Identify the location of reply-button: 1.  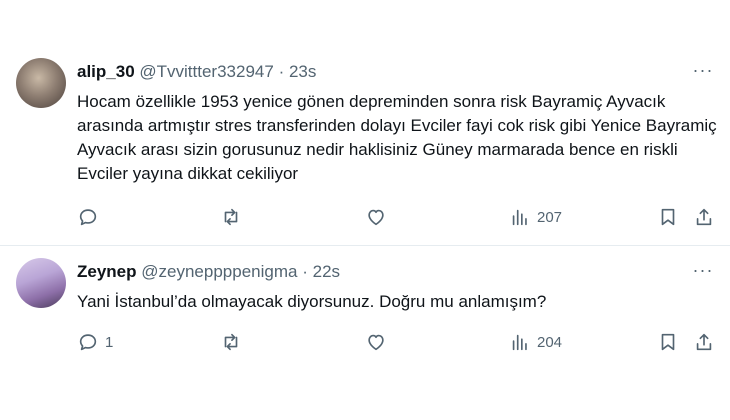
(95, 342).